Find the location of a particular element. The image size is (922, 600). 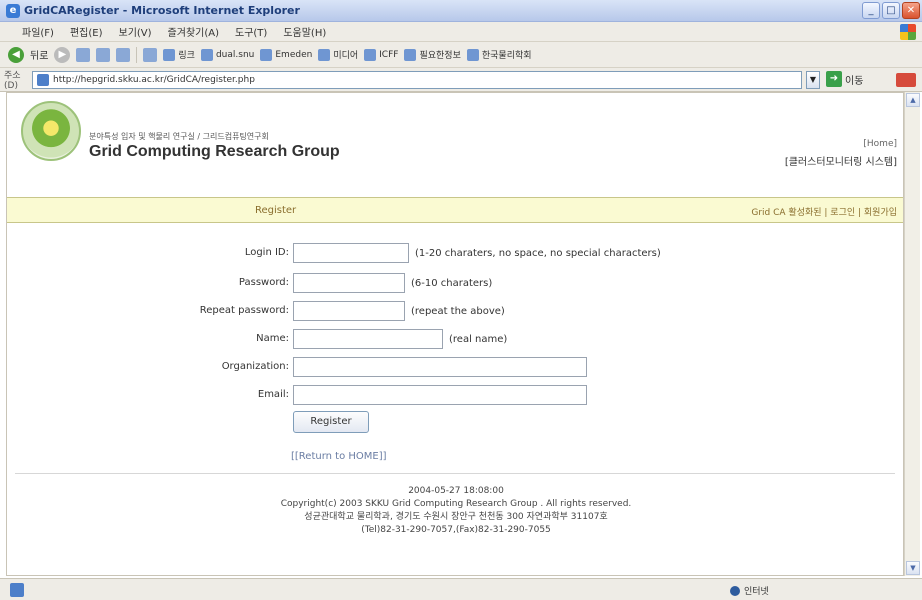

menu-help: 도움말(H) is located at coordinates (304, 31).